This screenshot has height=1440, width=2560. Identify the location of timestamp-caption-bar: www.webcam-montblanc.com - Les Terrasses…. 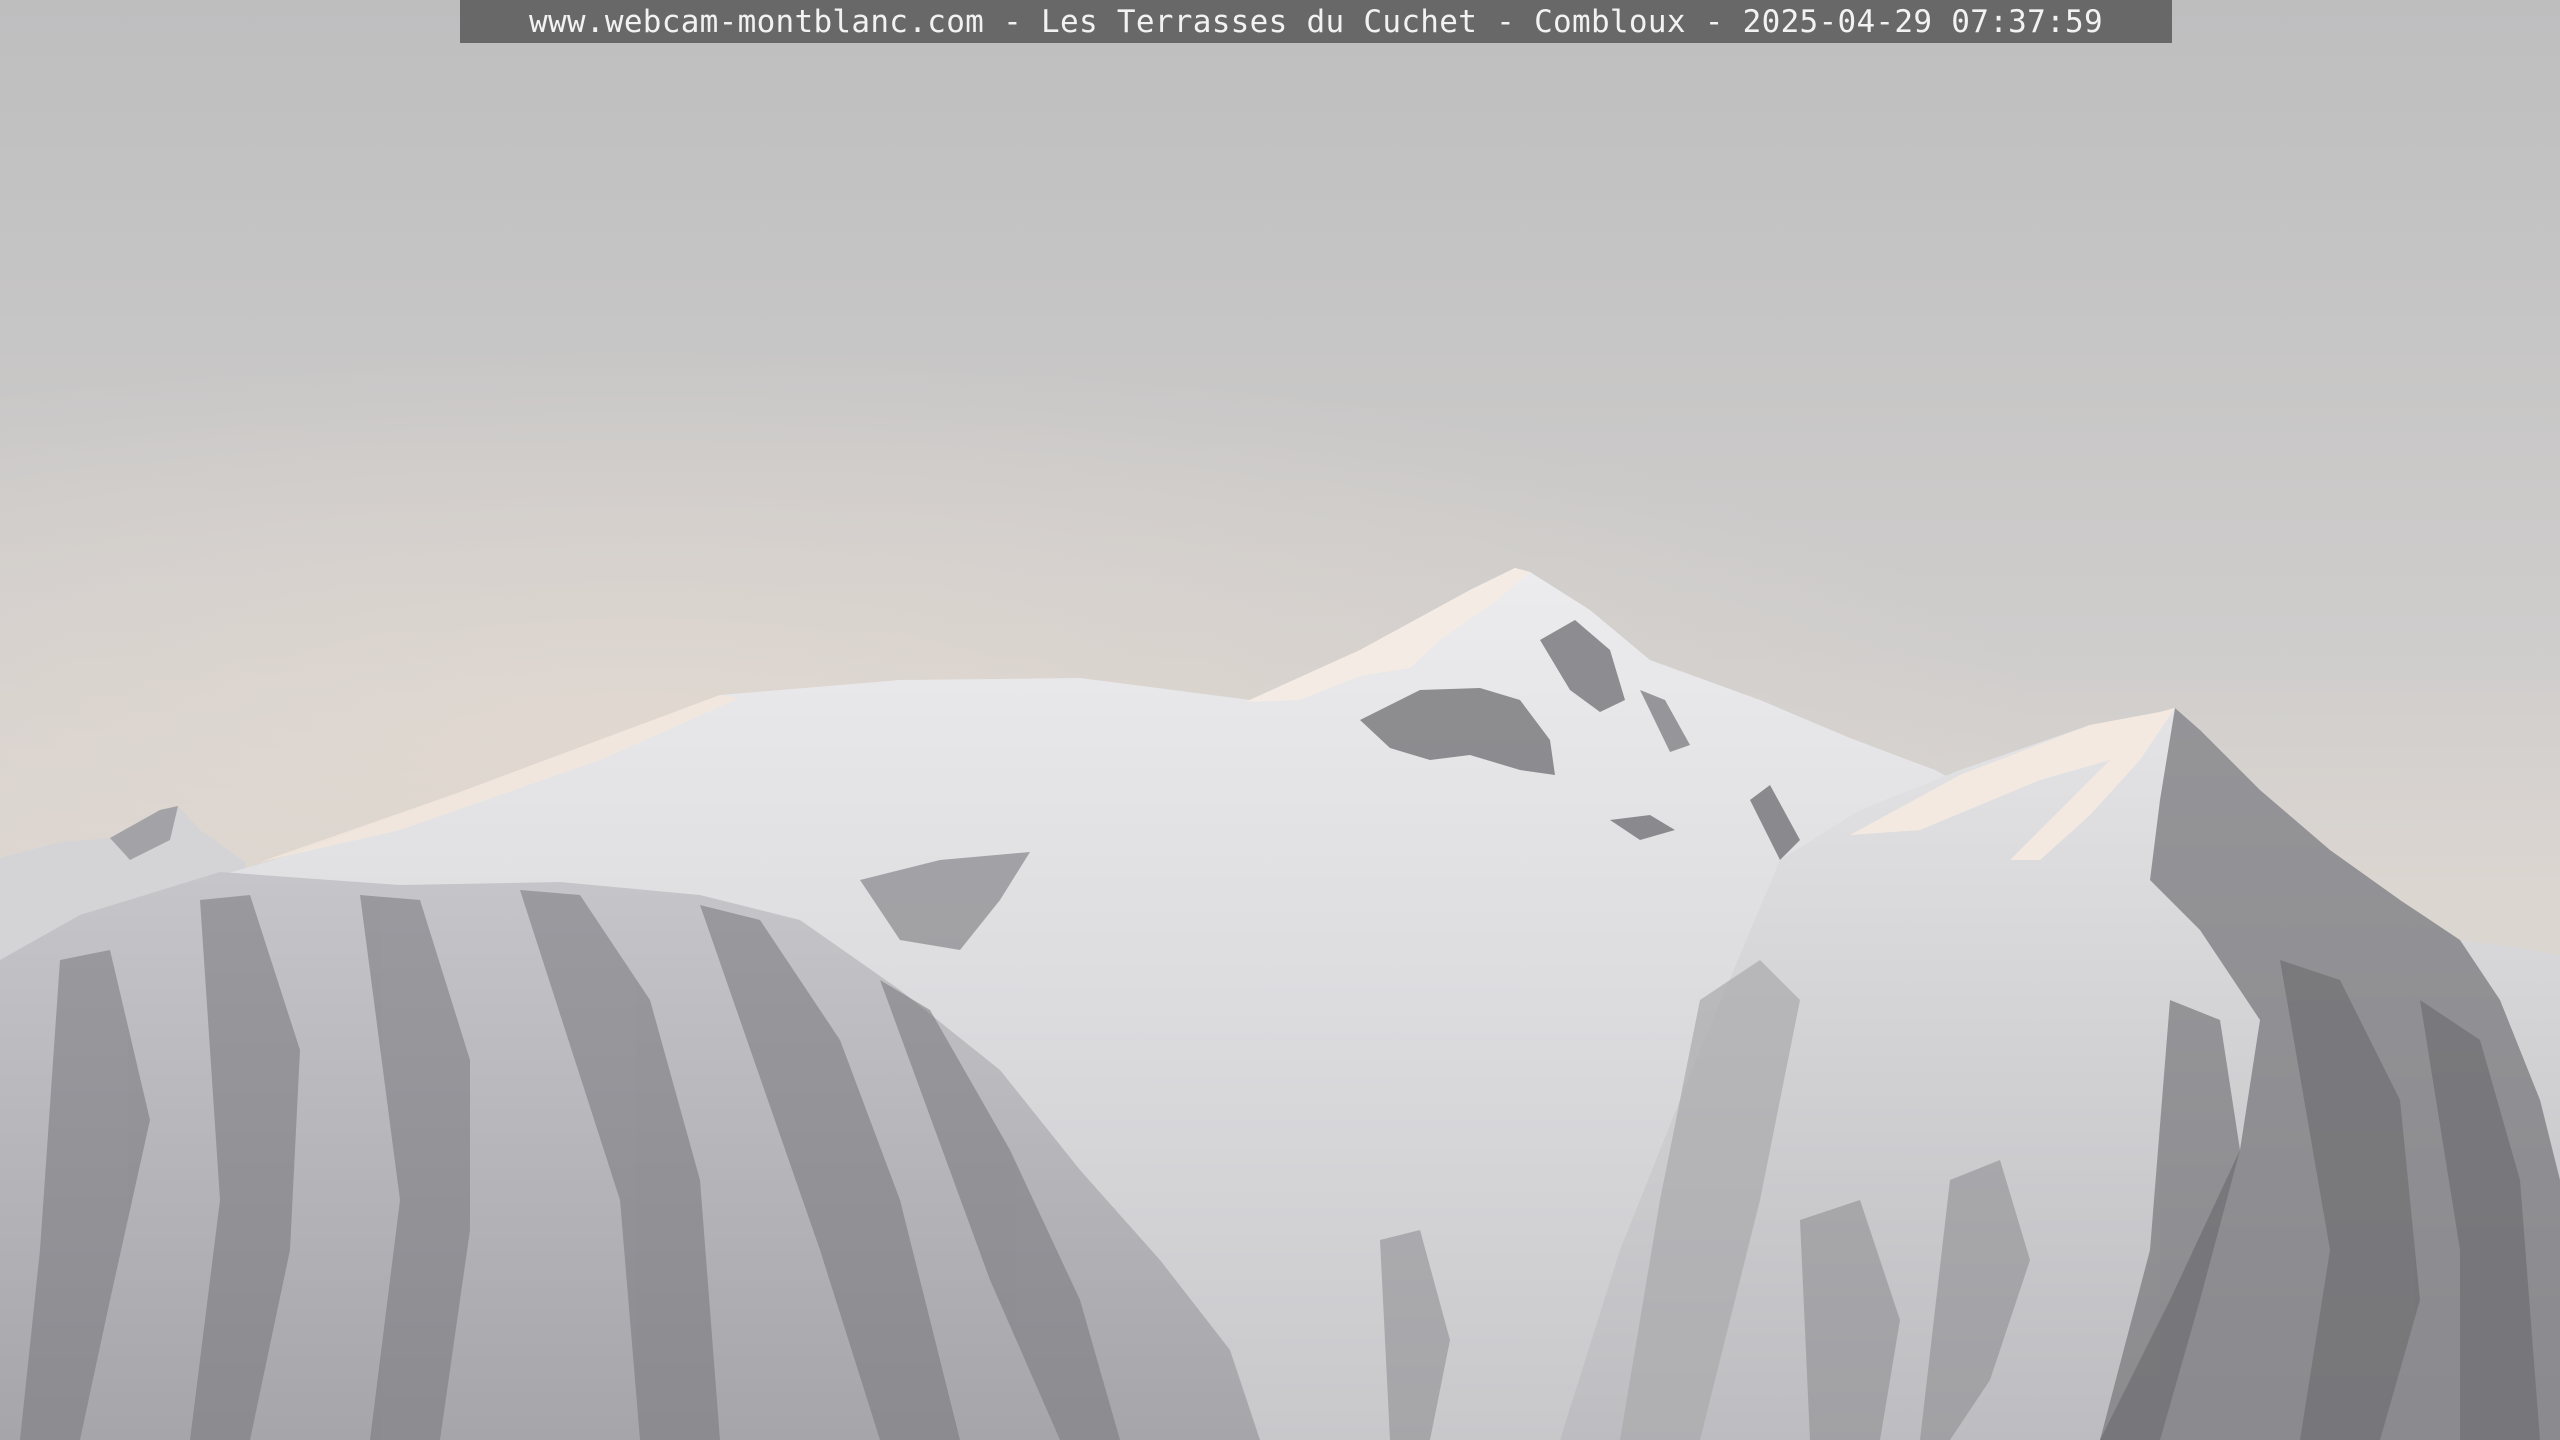
(1316, 21).